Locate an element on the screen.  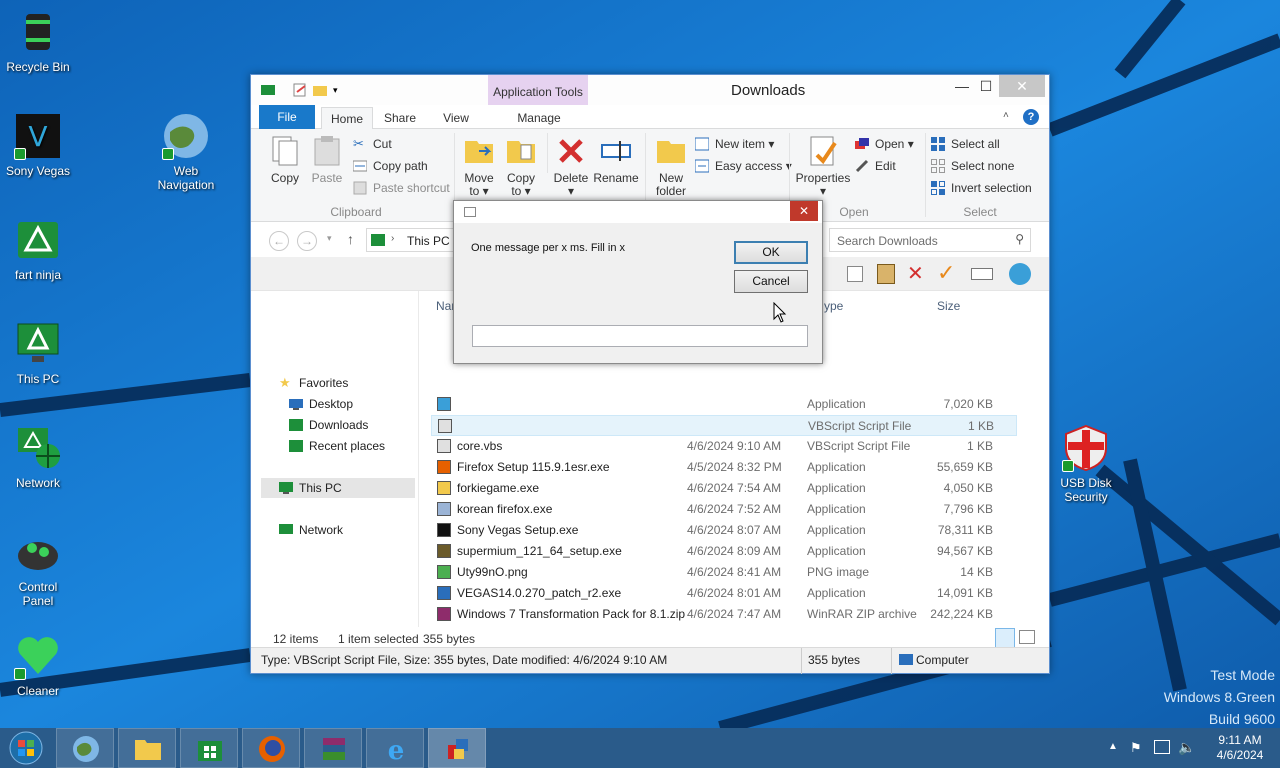
dialog-input-field is located at coordinates (640, 336).